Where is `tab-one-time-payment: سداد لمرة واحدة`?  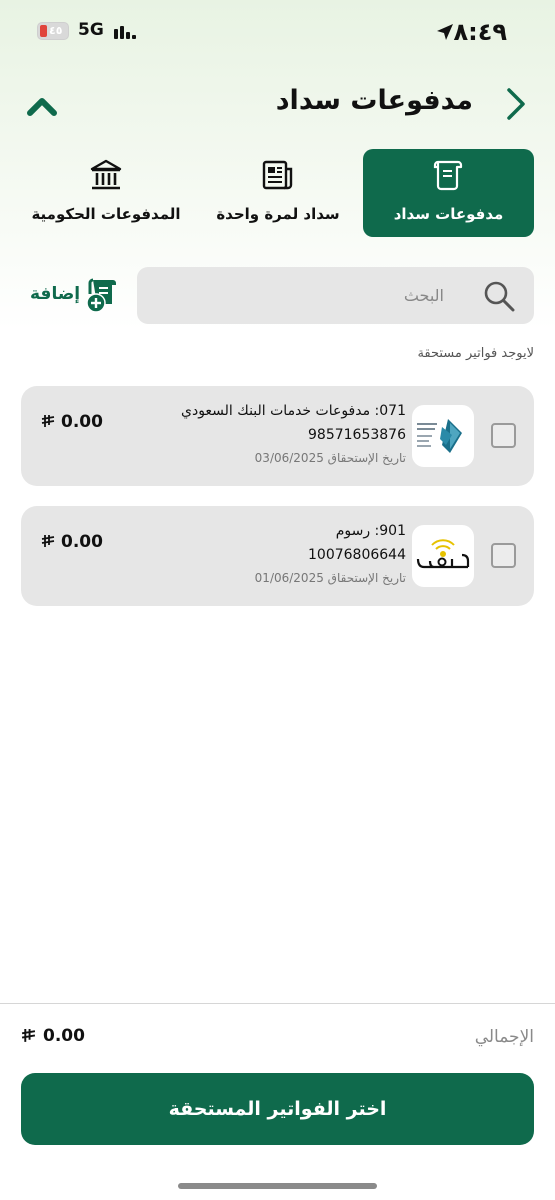 tab-one-time-payment: سداد لمرة واحدة is located at coordinates (278, 193).